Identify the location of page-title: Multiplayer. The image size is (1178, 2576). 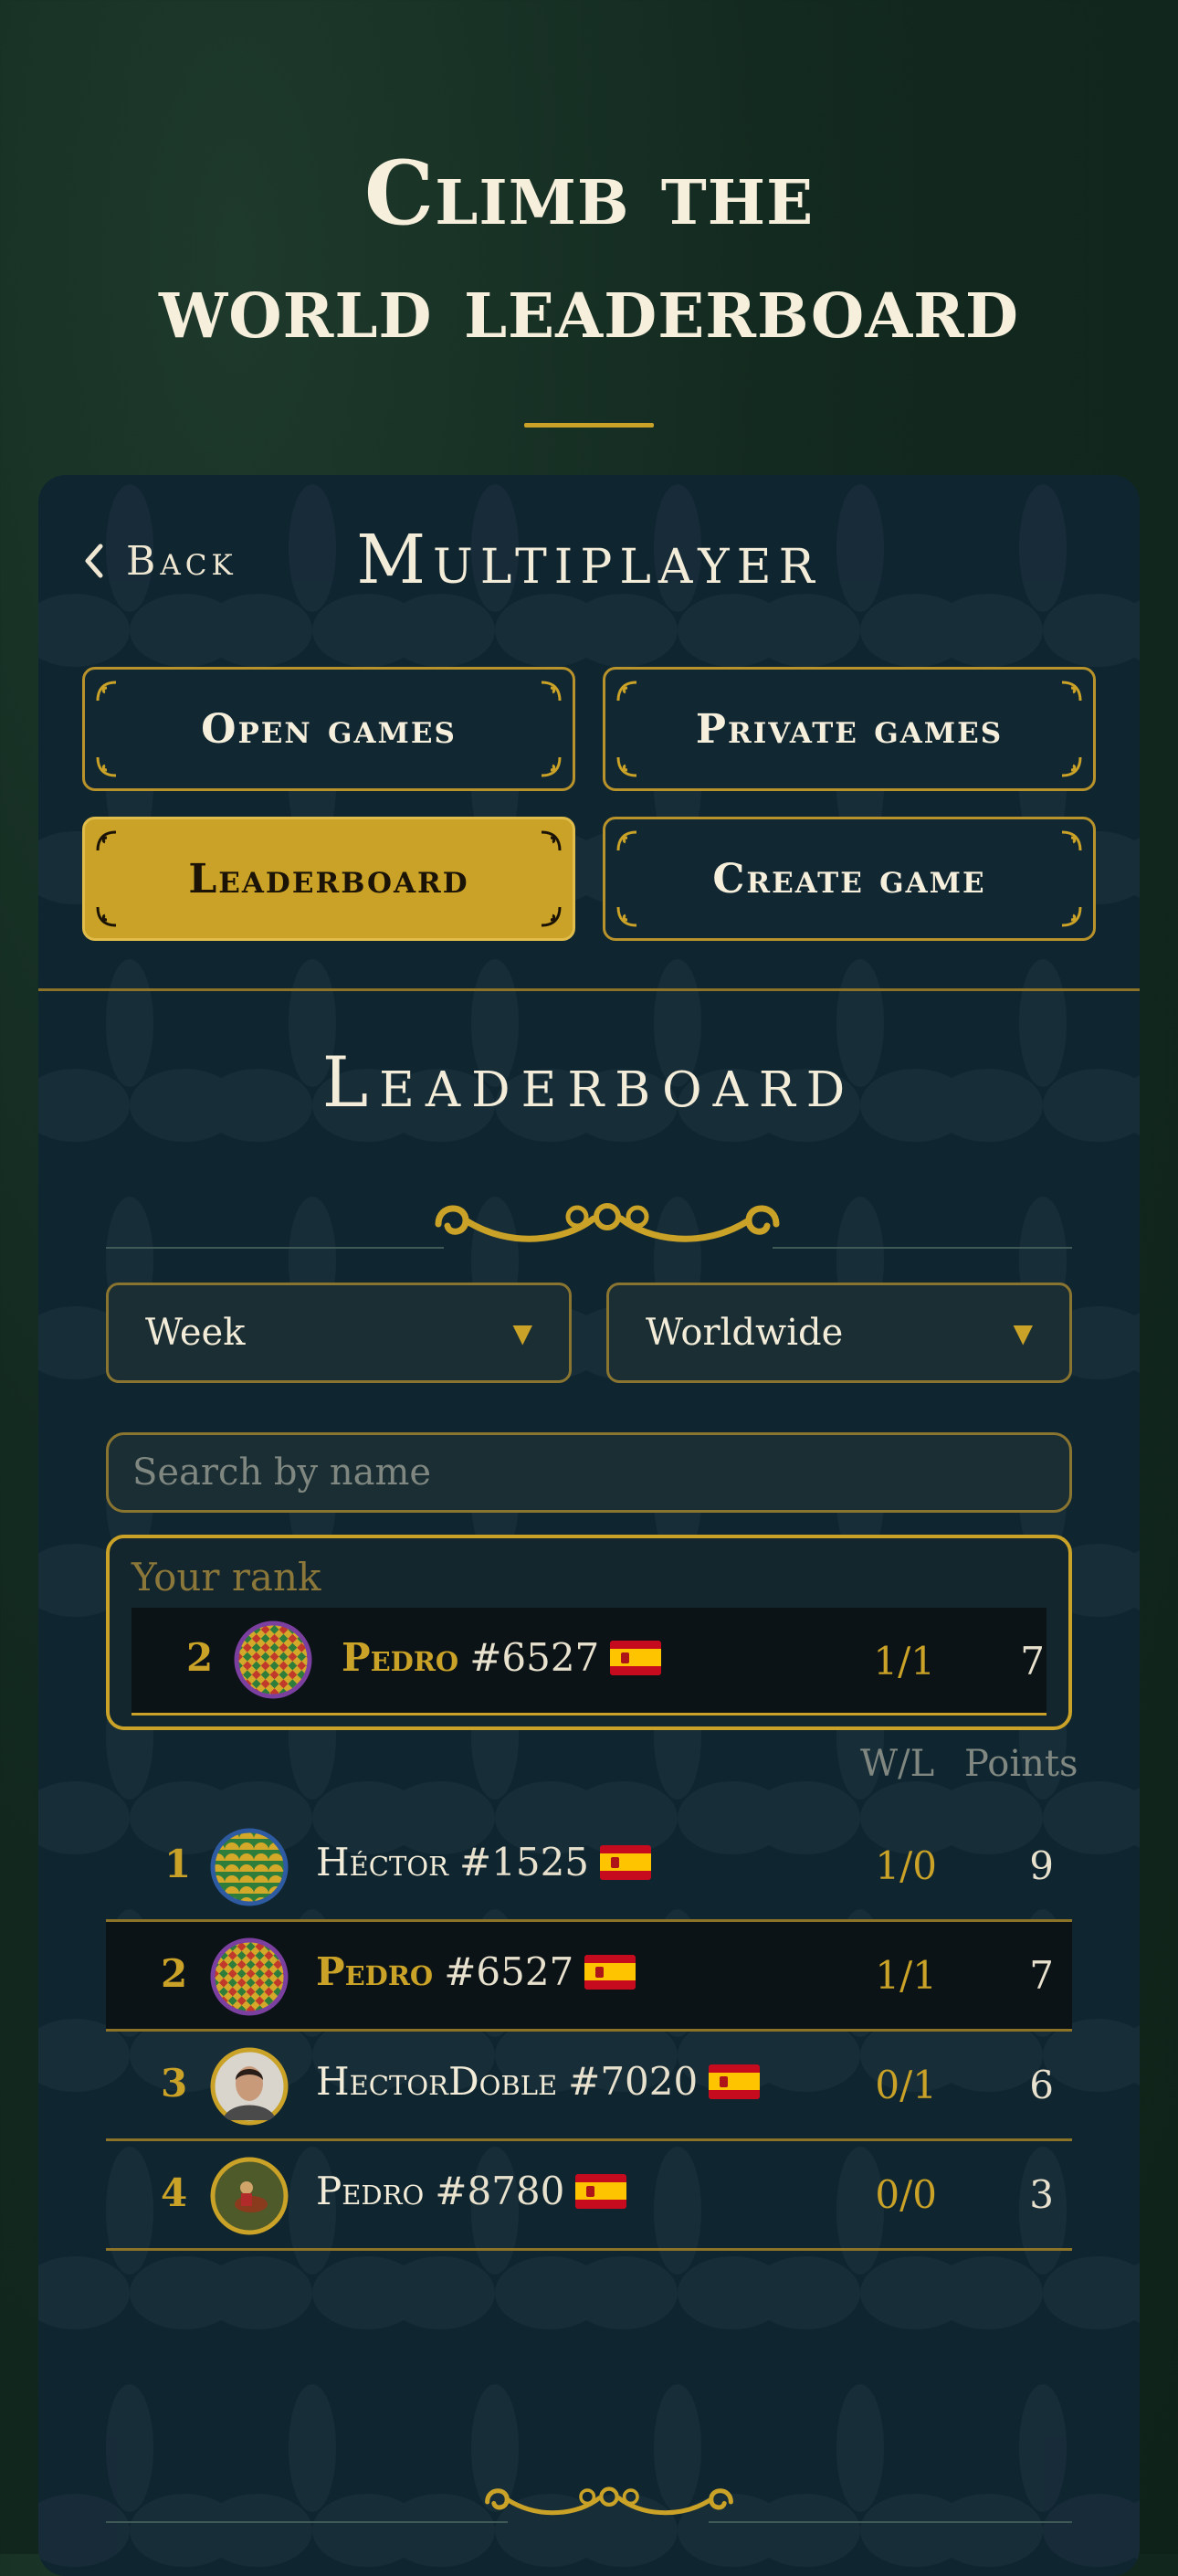
(589, 560).